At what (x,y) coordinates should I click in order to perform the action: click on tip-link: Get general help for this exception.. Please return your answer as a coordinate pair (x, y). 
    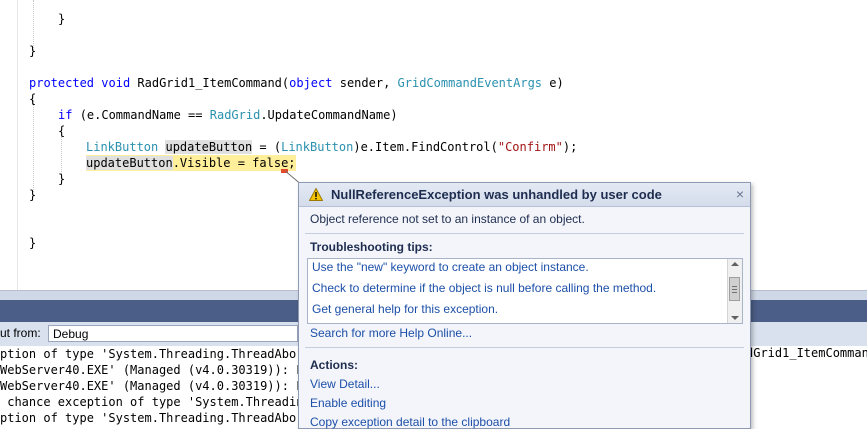
    Looking at the image, I should click on (405, 309).